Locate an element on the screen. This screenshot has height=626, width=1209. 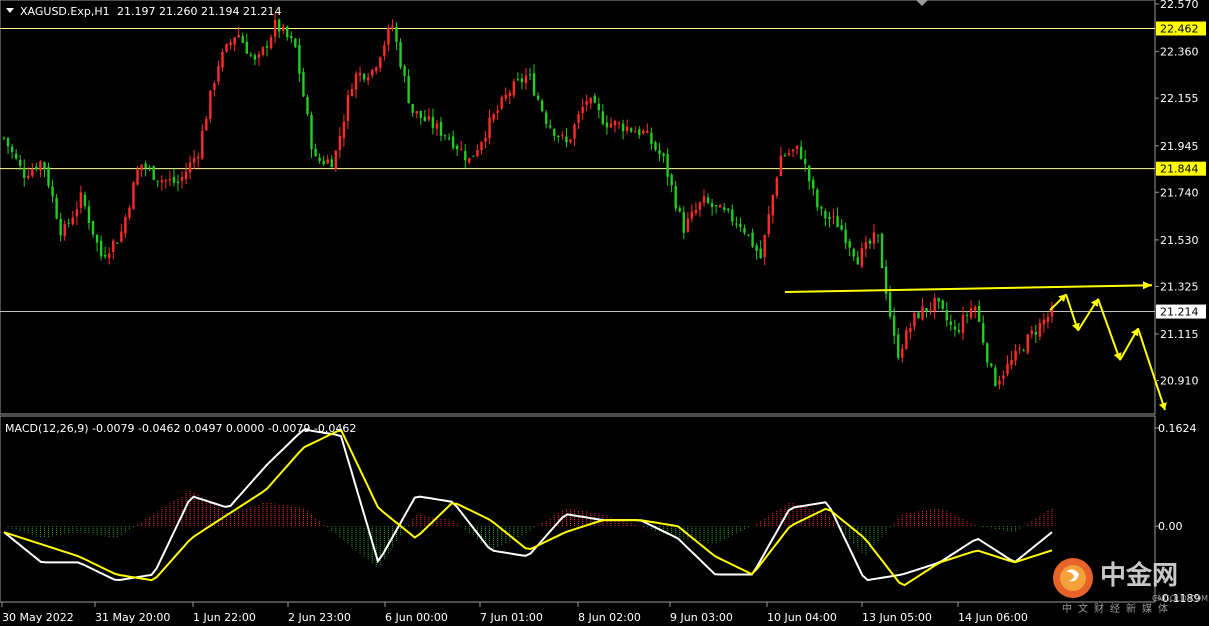
shift-marker-icon is located at coordinates (922, 3).